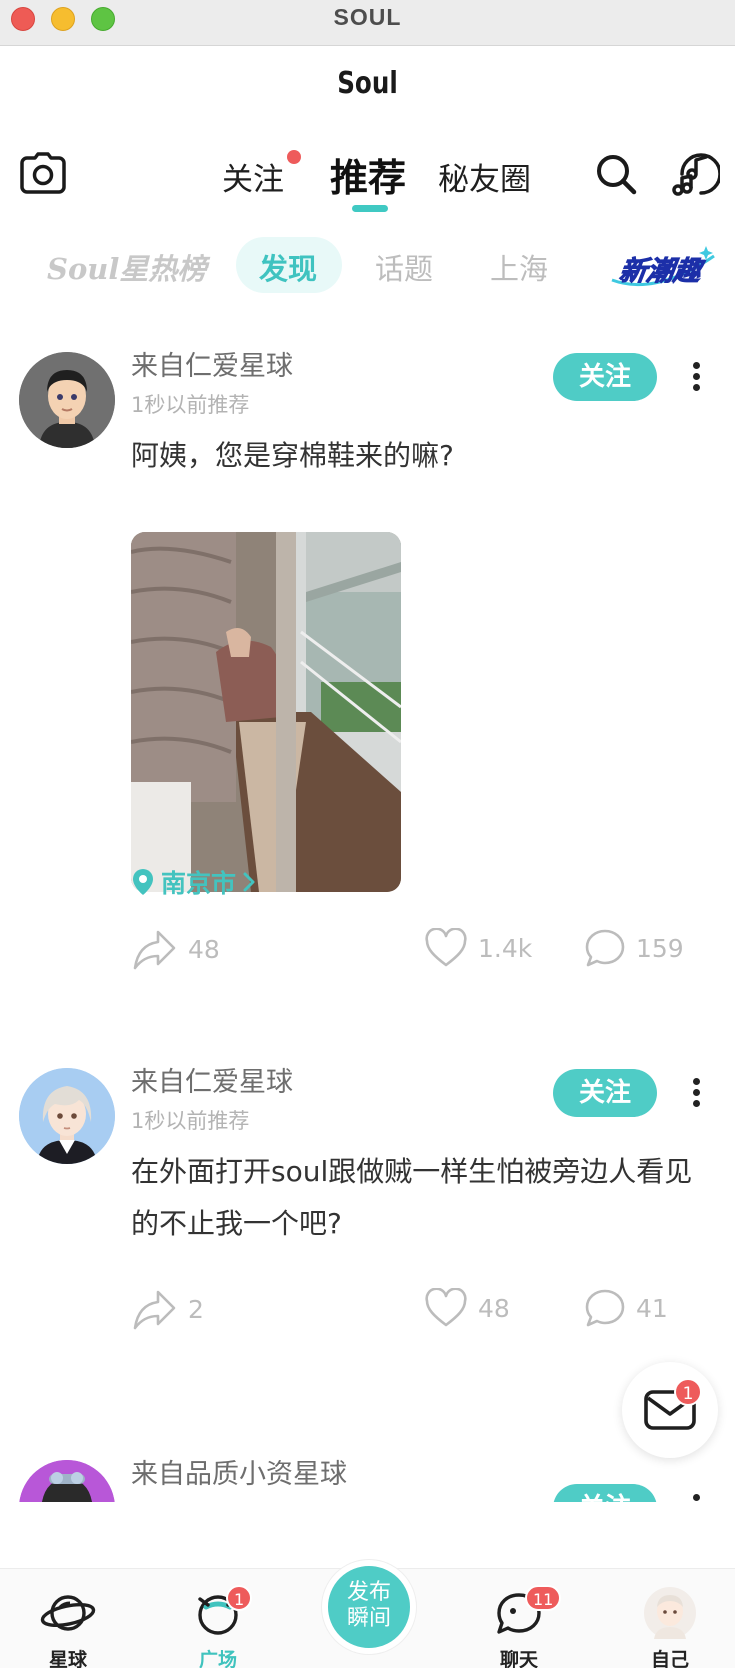  What do you see at coordinates (218, 1618) in the screenshot?
I see `nav-square: 1 广场` at bounding box center [218, 1618].